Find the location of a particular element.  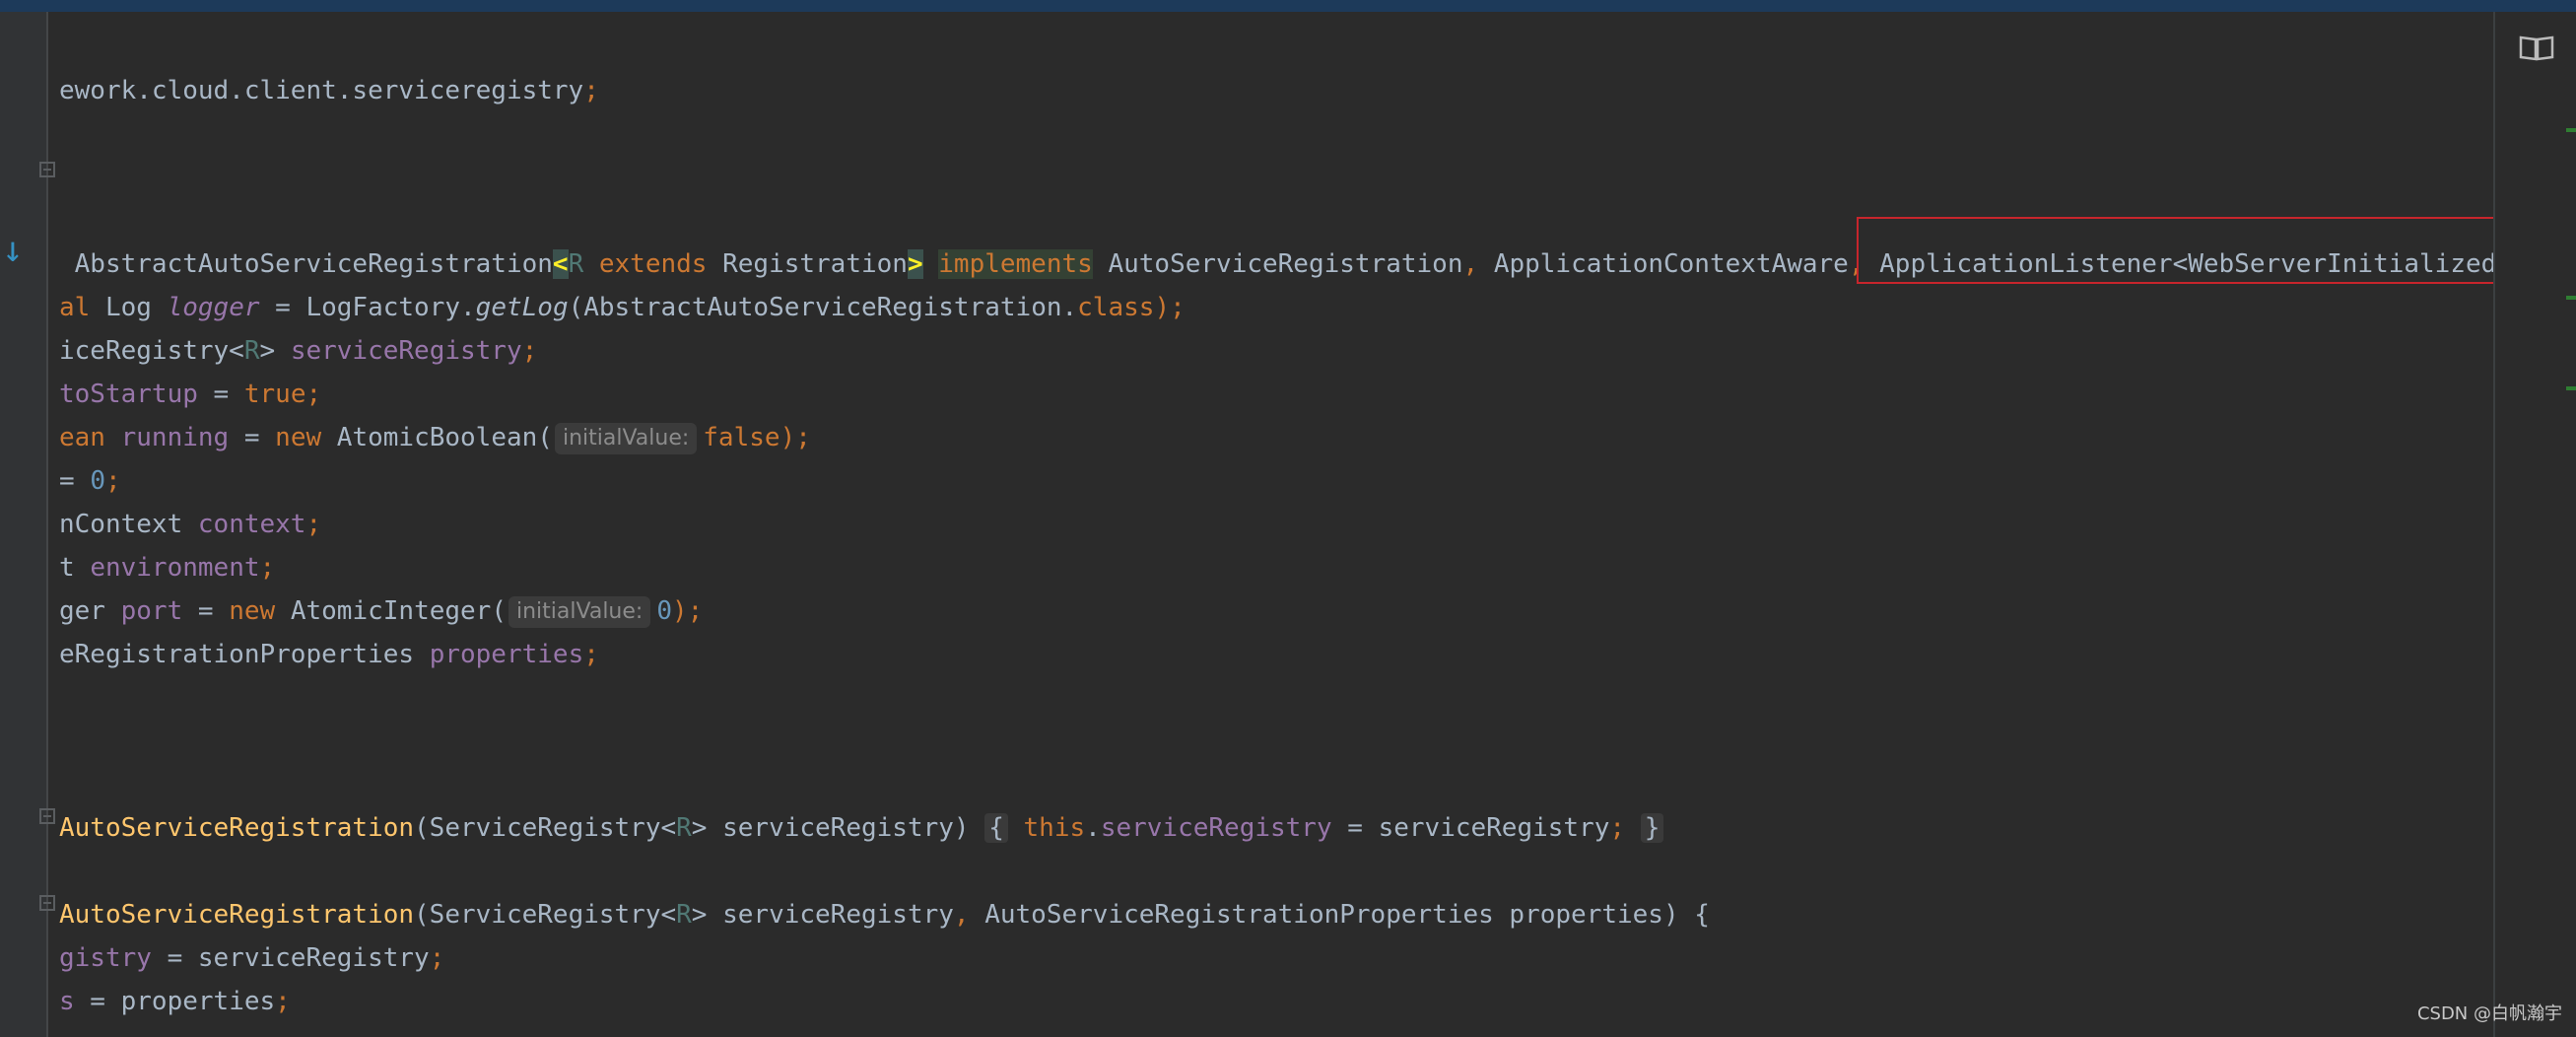

code-token: t is located at coordinates (75, 568).